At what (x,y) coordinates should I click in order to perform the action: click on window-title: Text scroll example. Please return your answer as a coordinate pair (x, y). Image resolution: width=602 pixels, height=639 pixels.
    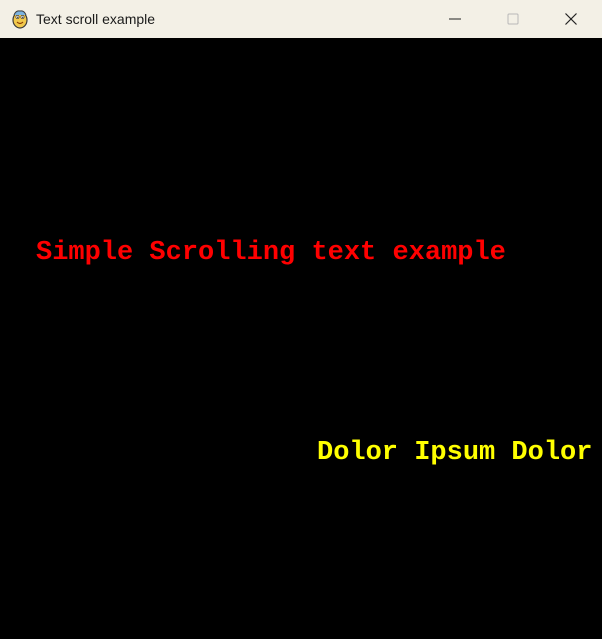
    Looking at the image, I should click on (96, 19).